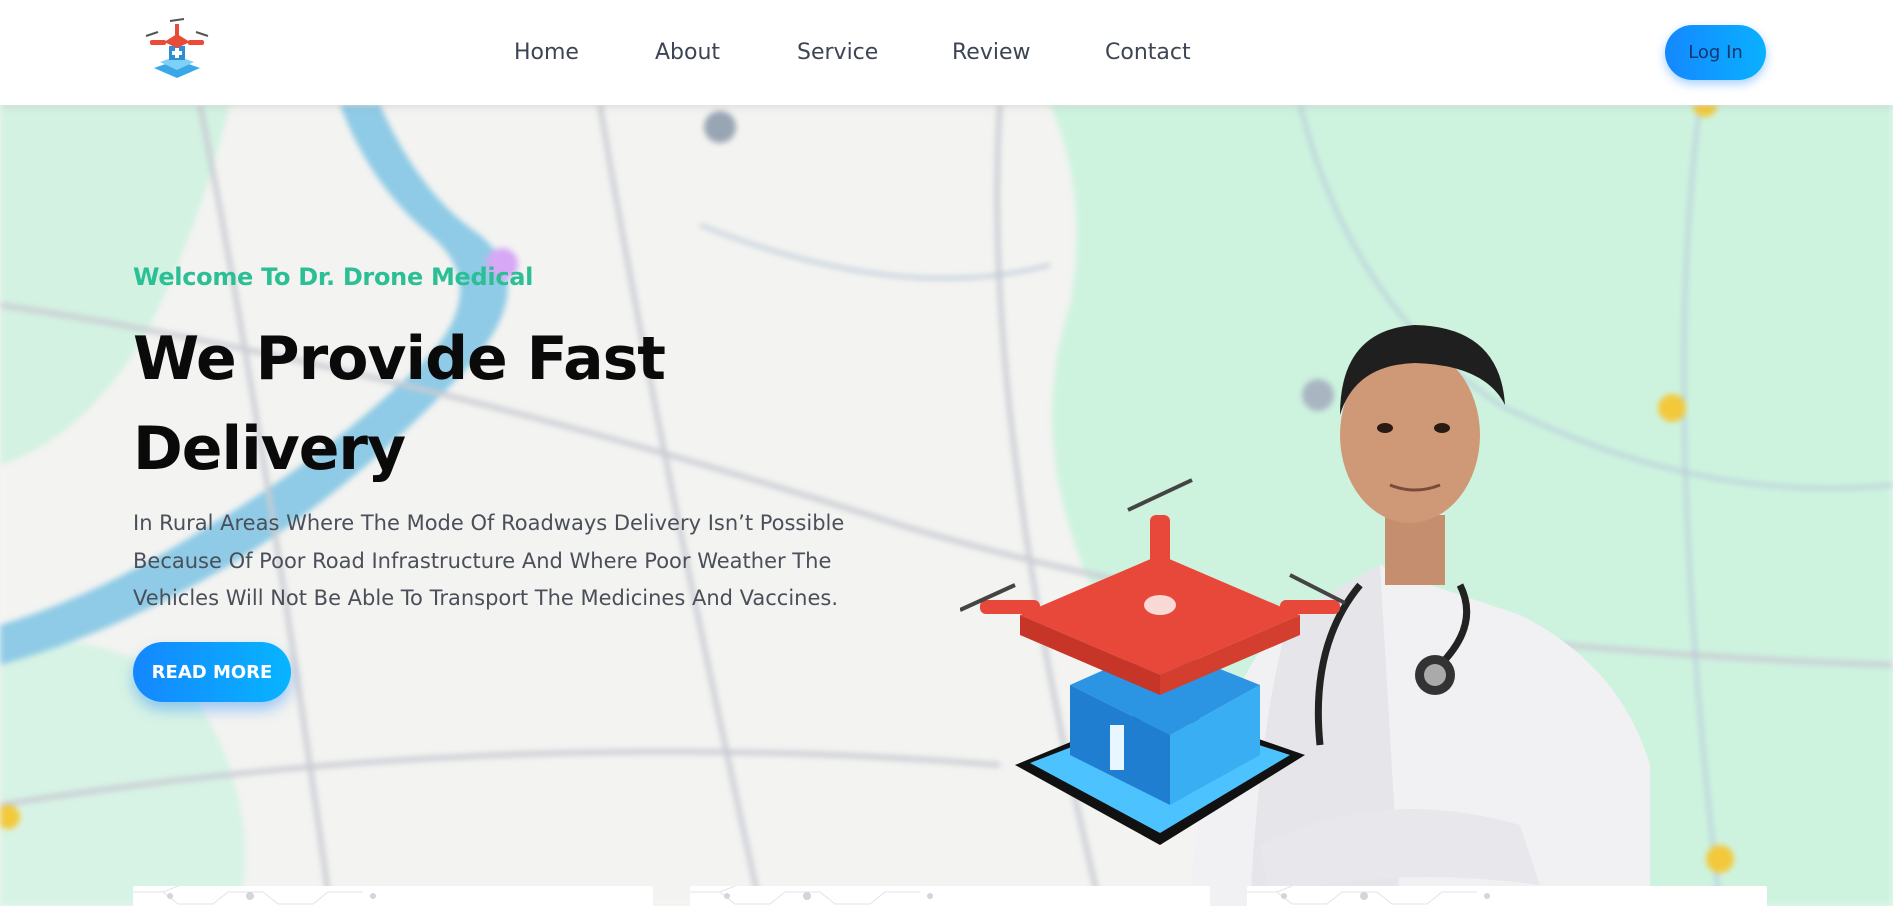 This screenshot has height=906, width=1893. I want to click on nav-about: About, so click(687, 52).